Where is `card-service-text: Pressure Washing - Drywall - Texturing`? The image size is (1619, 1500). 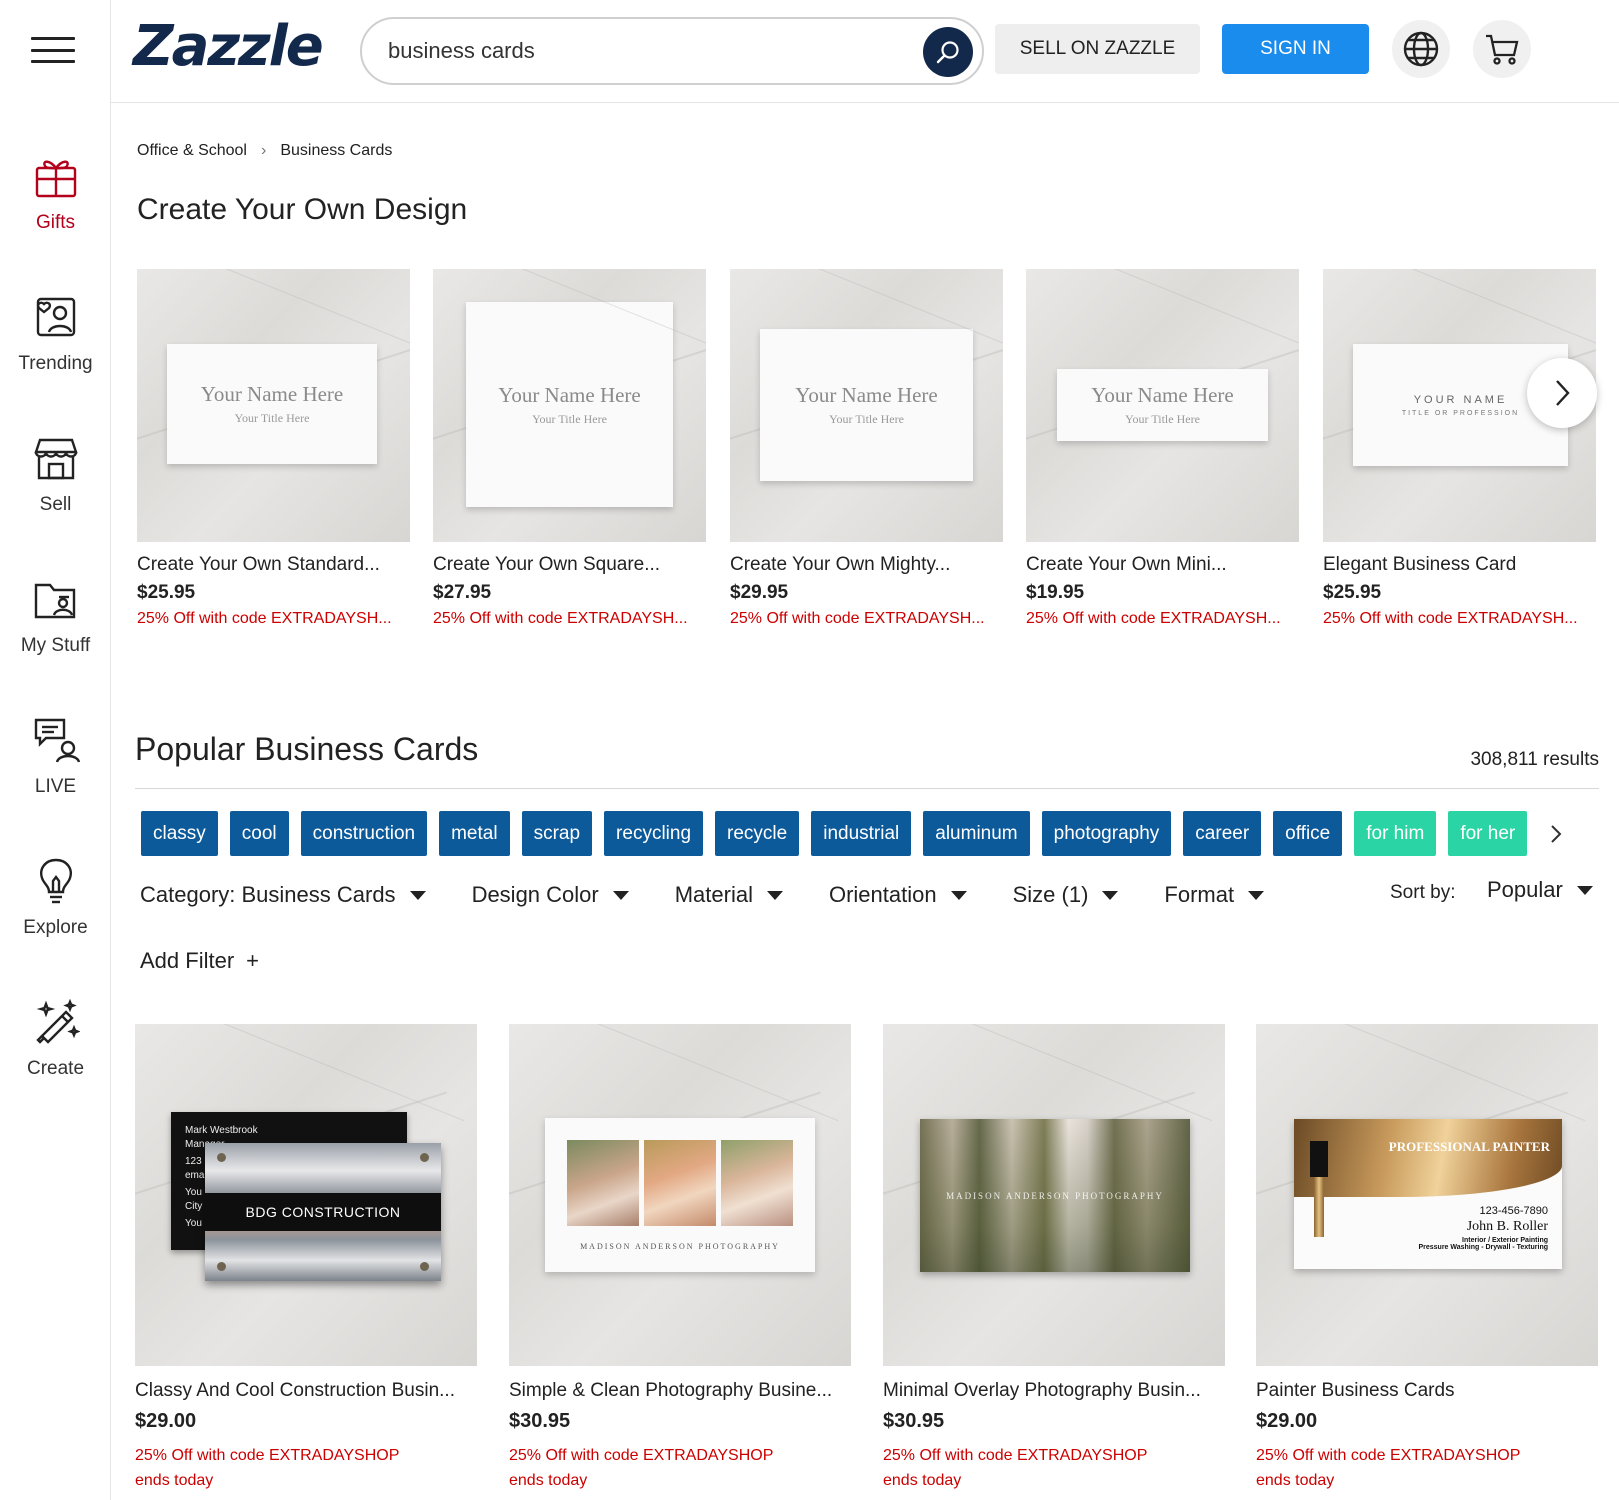 card-service-text: Pressure Washing - Drywall - Texturing is located at coordinates (1483, 1247).